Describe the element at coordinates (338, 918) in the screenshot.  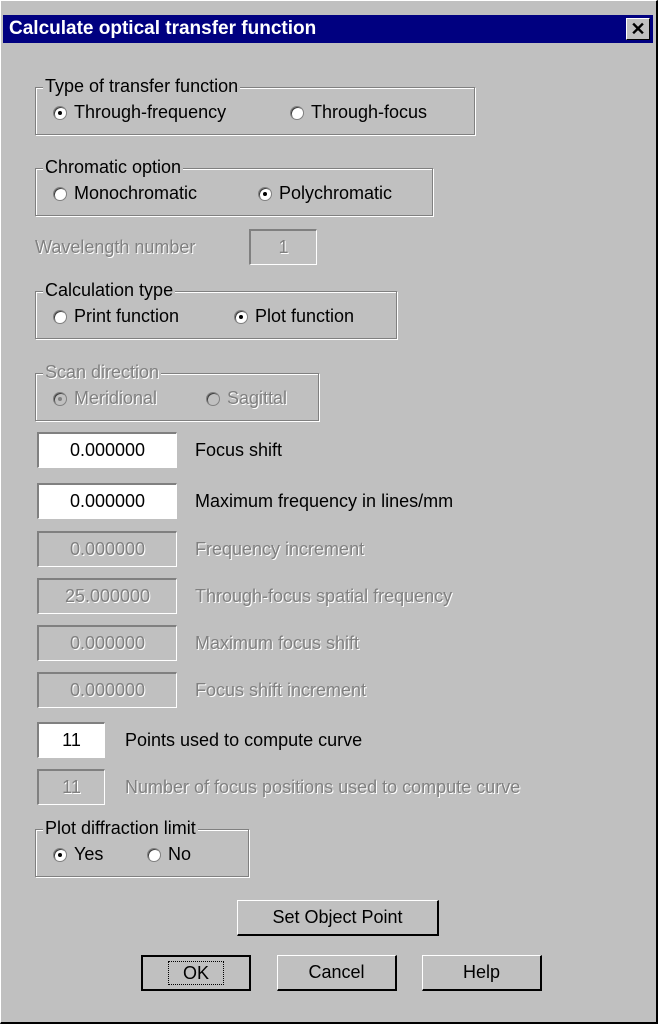
I see `set-object-point-button: Set Object Point` at that location.